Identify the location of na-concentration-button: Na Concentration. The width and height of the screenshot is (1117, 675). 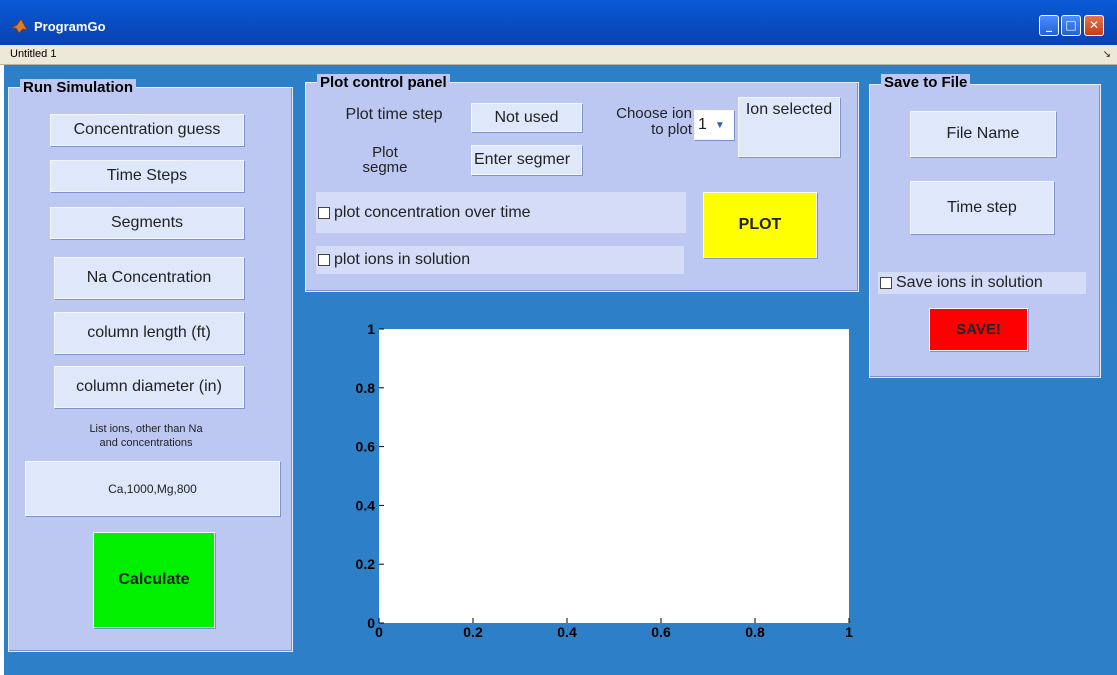
(149, 278).